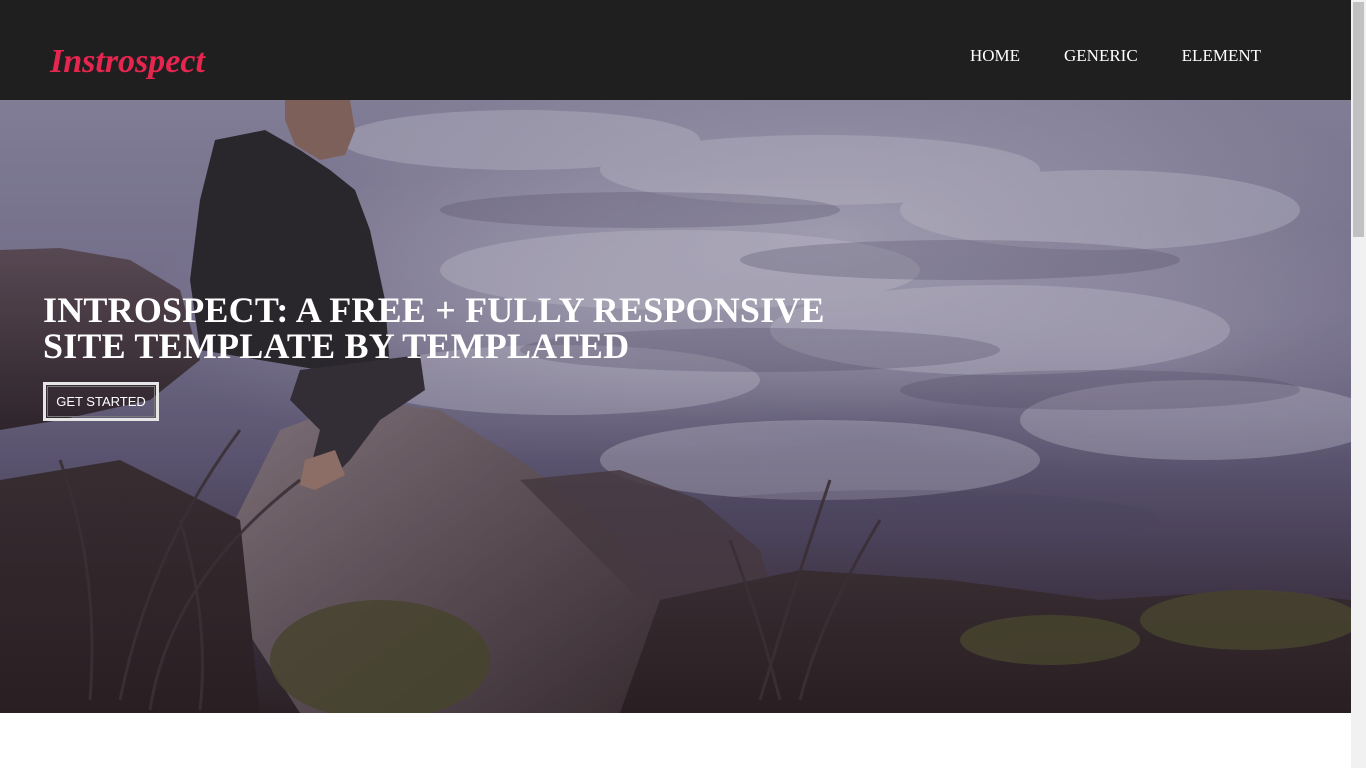  Describe the element at coordinates (1221, 56) in the screenshot. I see `nav-element: ELEMENT` at that location.